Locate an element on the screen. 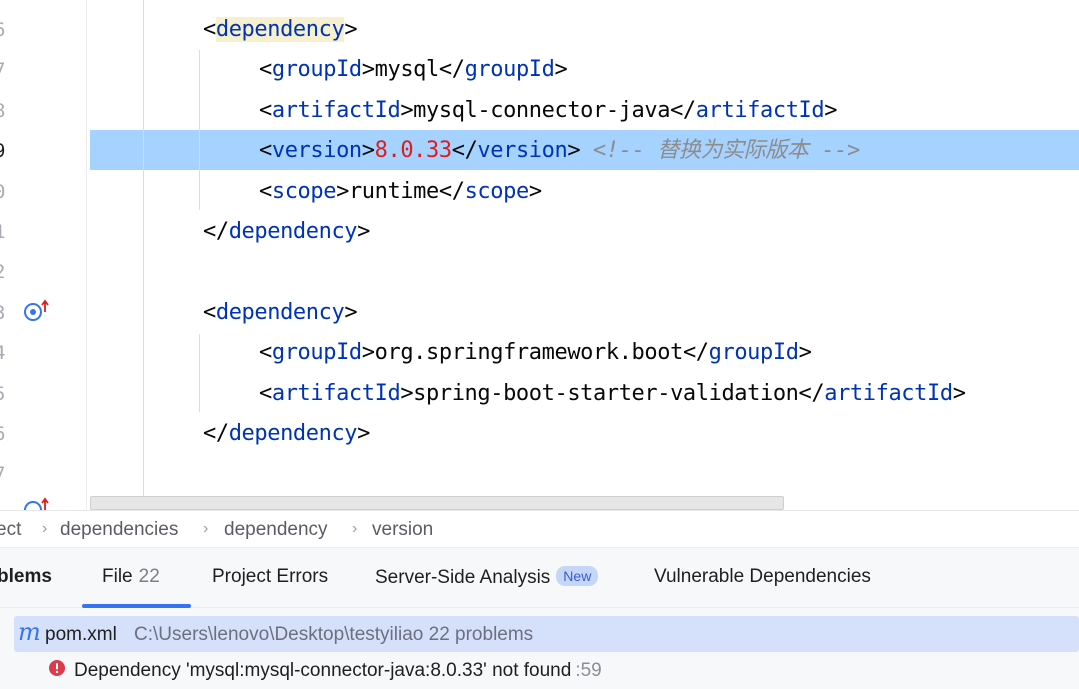 This screenshot has height=689, width=1079. file-name: pom.xml is located at coordinates (81, 634).